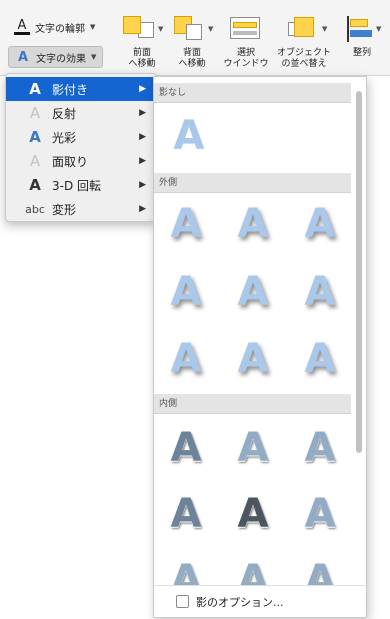 The height and width of the screenshot is (619, 390). I want to click on transform-effect-icon: abc, so click(35, 209).